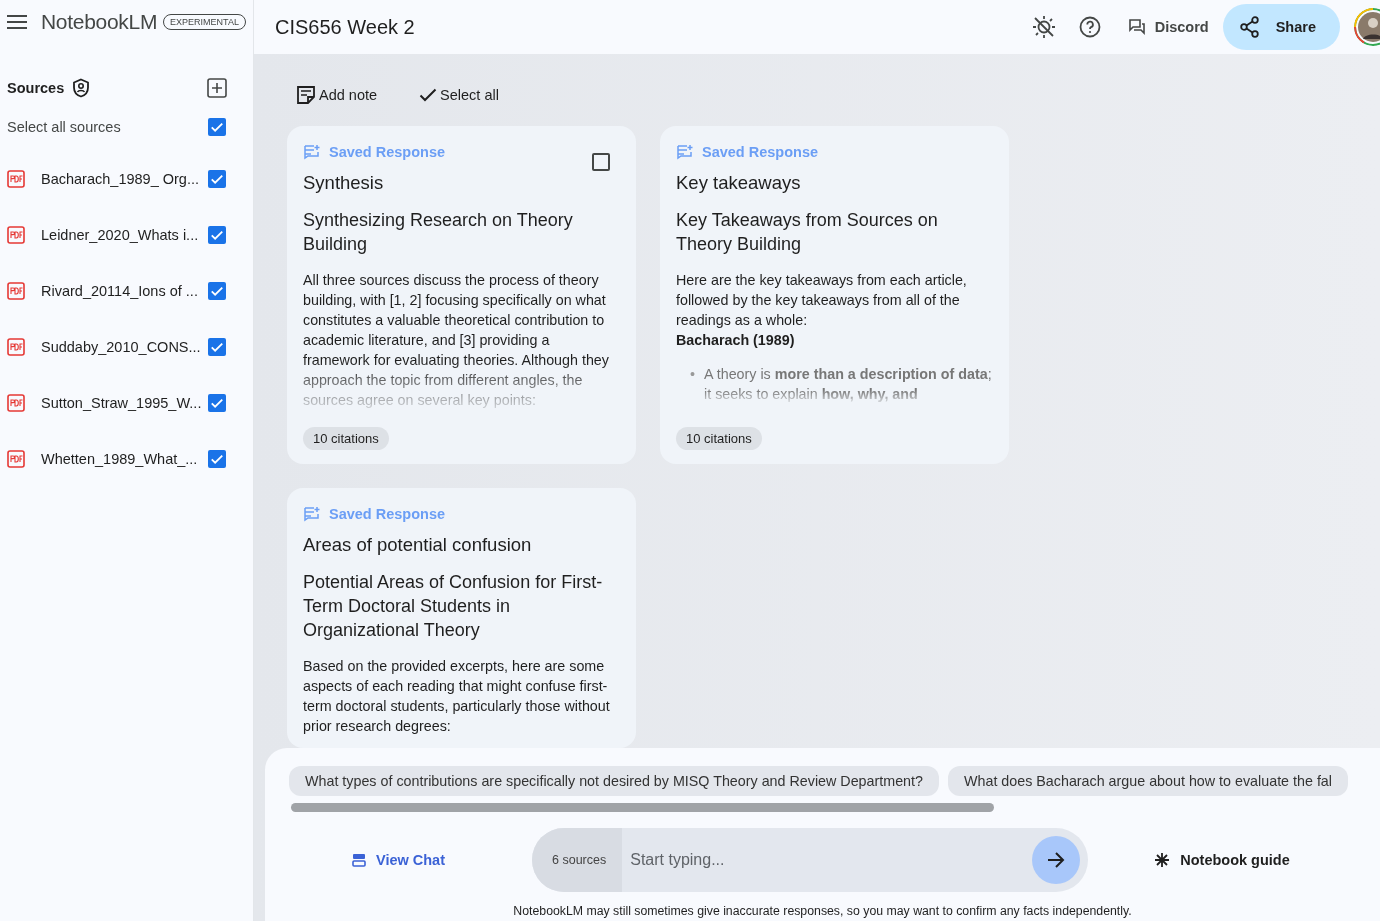 The width and height of the screenshot is (1380, 921). I want to click on add-note-button: Add note, so click(337, 95).